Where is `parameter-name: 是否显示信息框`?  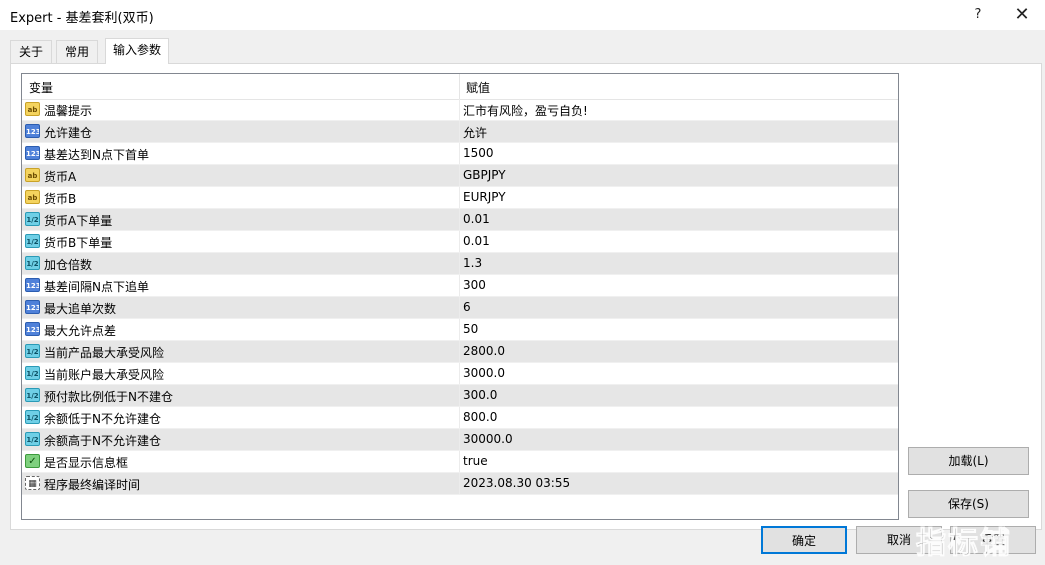 parameter-name: 是否显示信息框 is located at coordinates (86, 463).